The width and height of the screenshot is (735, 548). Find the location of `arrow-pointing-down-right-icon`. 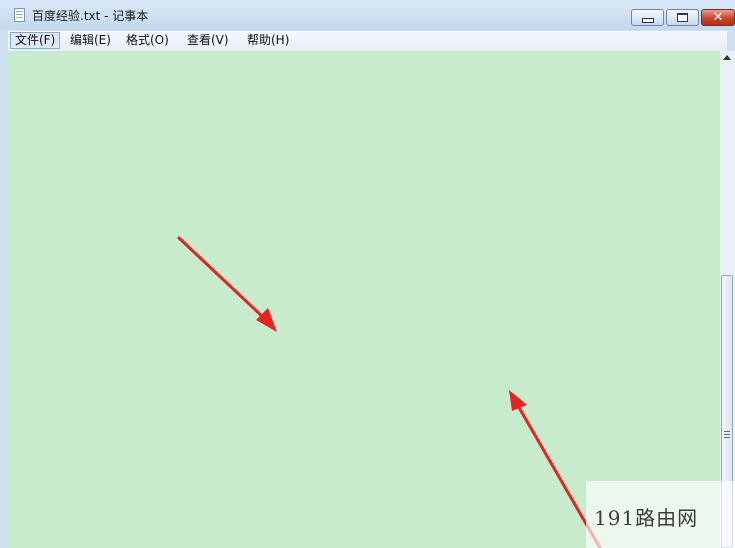

arrow-pointing-down-right-icon is located at coordinates (227, 284).